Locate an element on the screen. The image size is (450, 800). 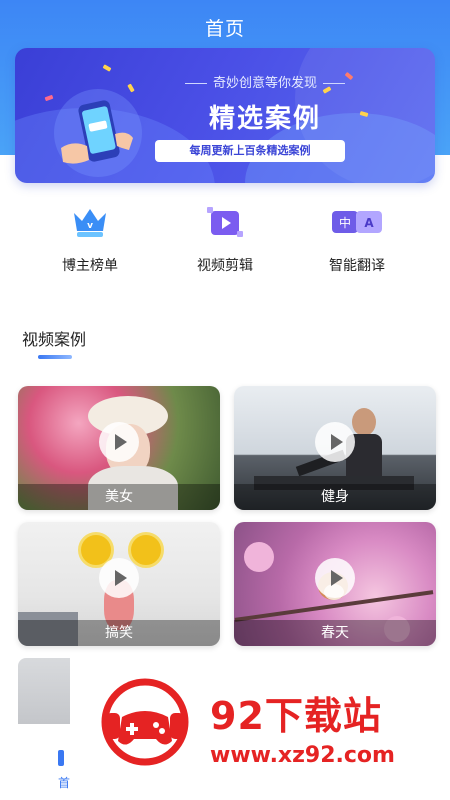
nav-home-label: 首 is located at coordinates (64, 782).